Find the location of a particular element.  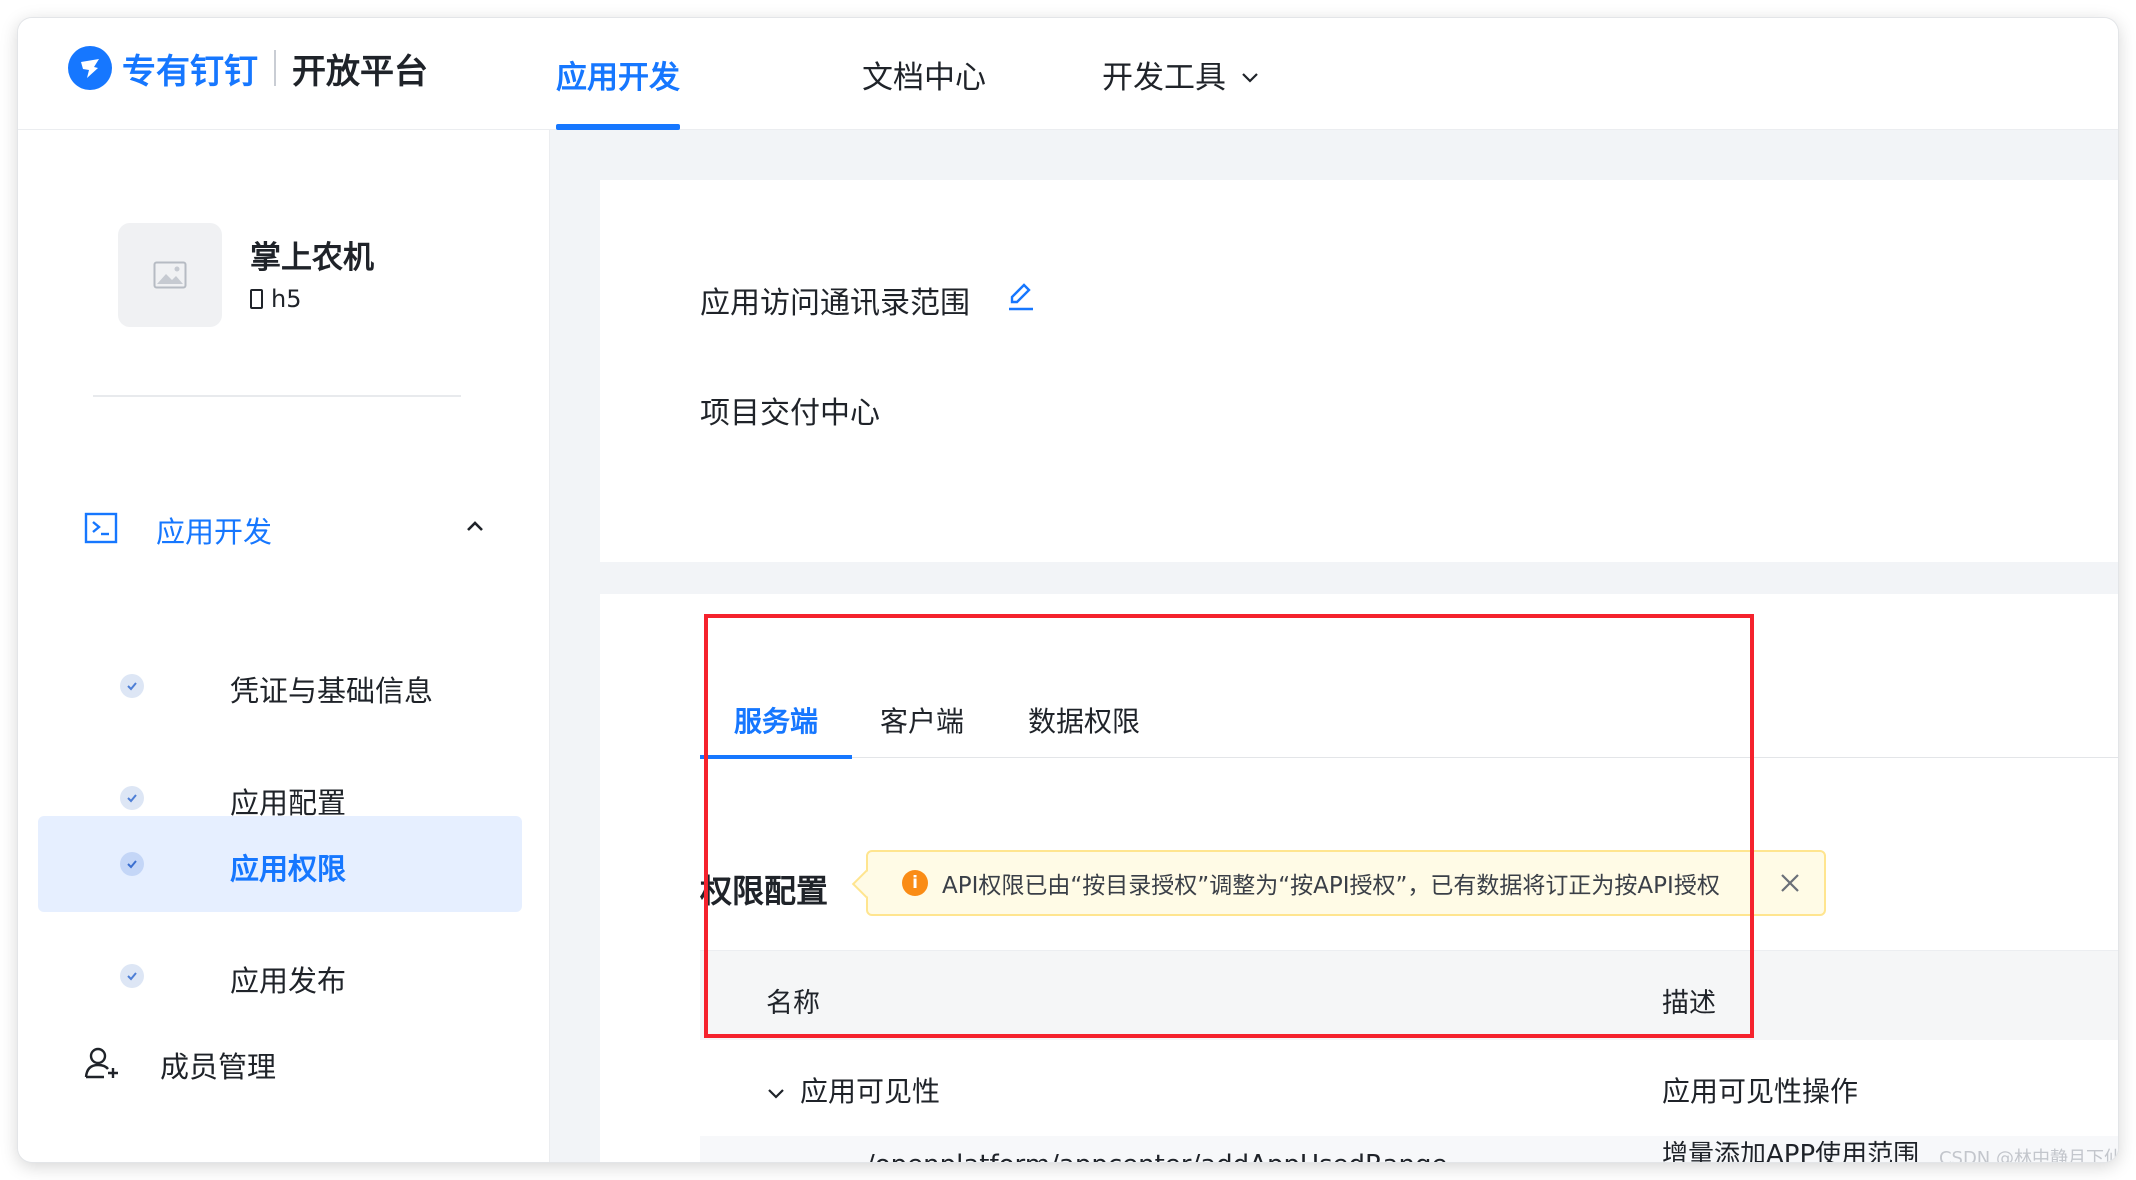

nav-dev-tools: 开发工具 is located at coordinates (1181, 74).